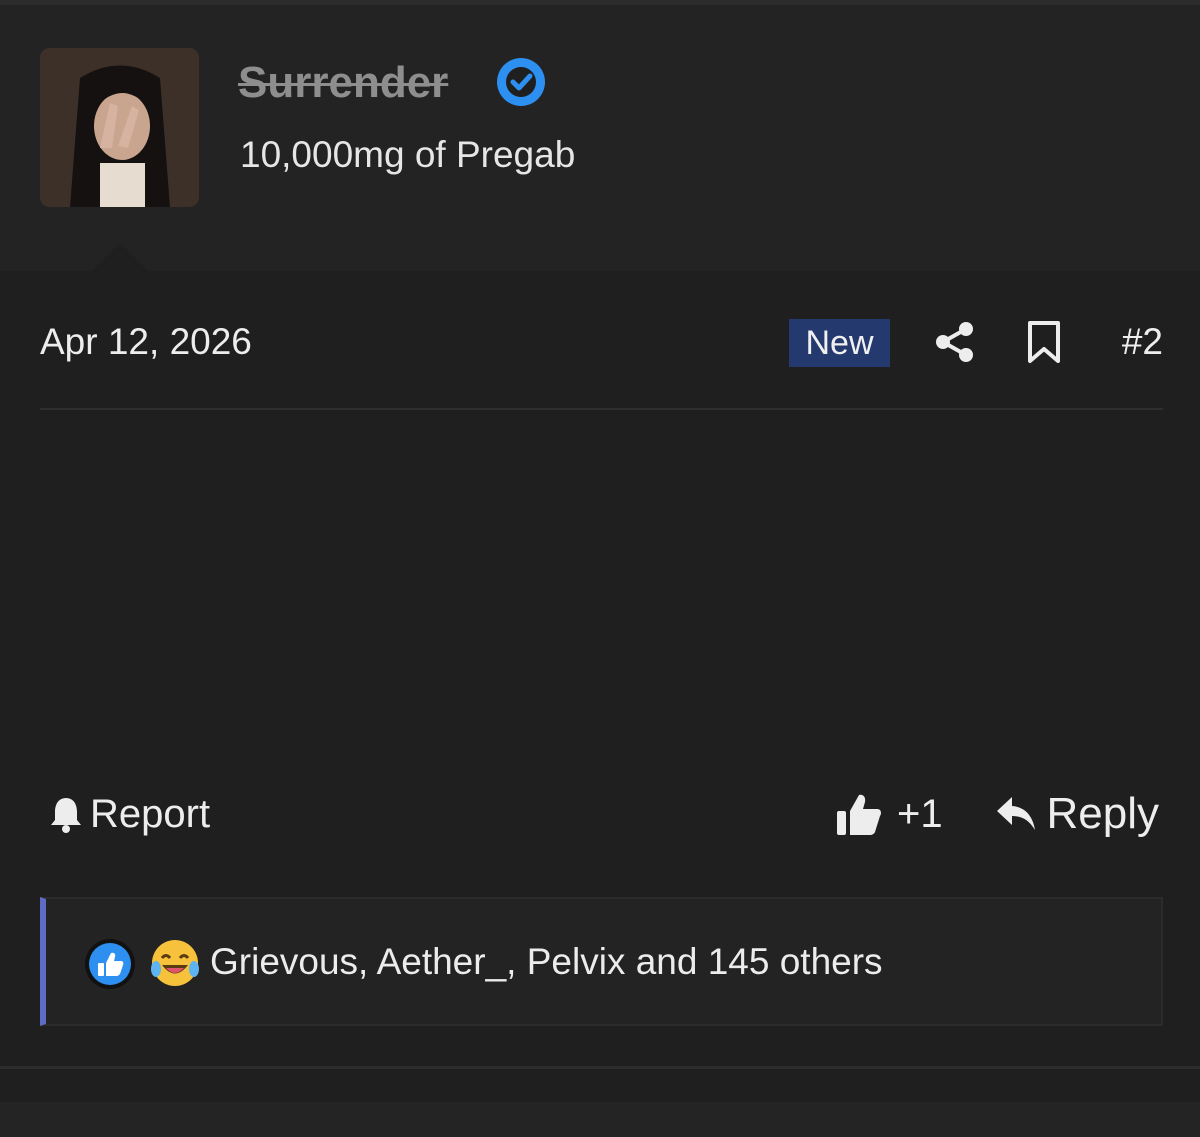 This screenshot has width=1200, height=1137. Describe the element at coordinates (1044, 342) in the screenshot. I see `bookmark-icon` at that location.